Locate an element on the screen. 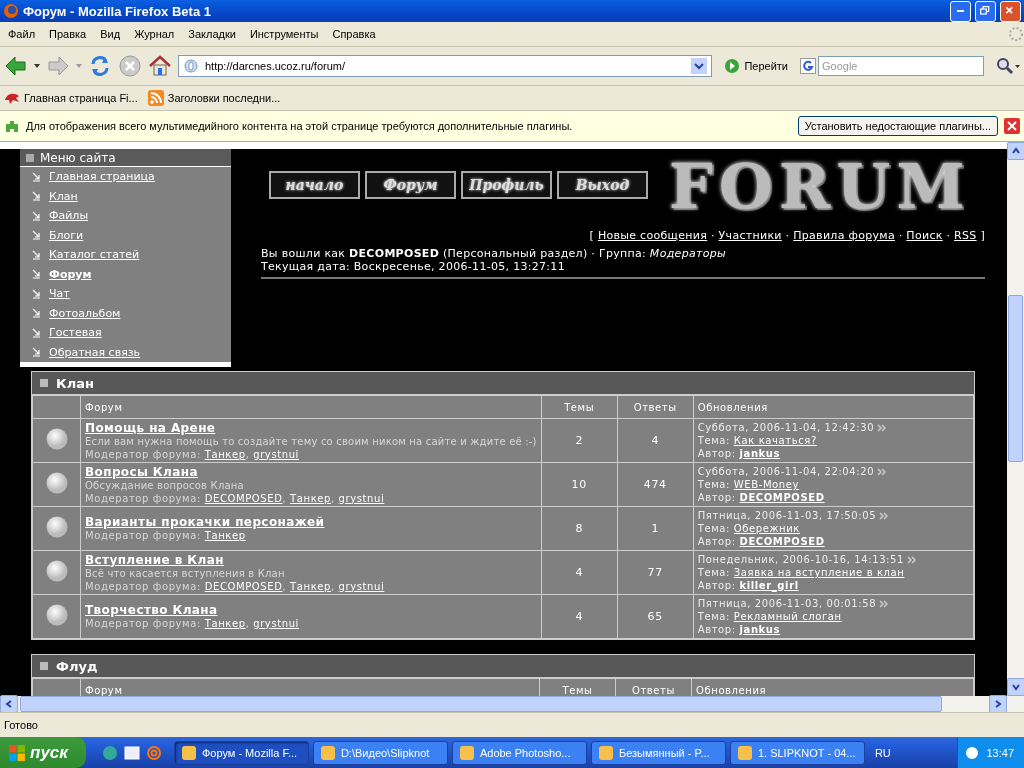  table-cell: 2 is located at coordinates (579, 440).